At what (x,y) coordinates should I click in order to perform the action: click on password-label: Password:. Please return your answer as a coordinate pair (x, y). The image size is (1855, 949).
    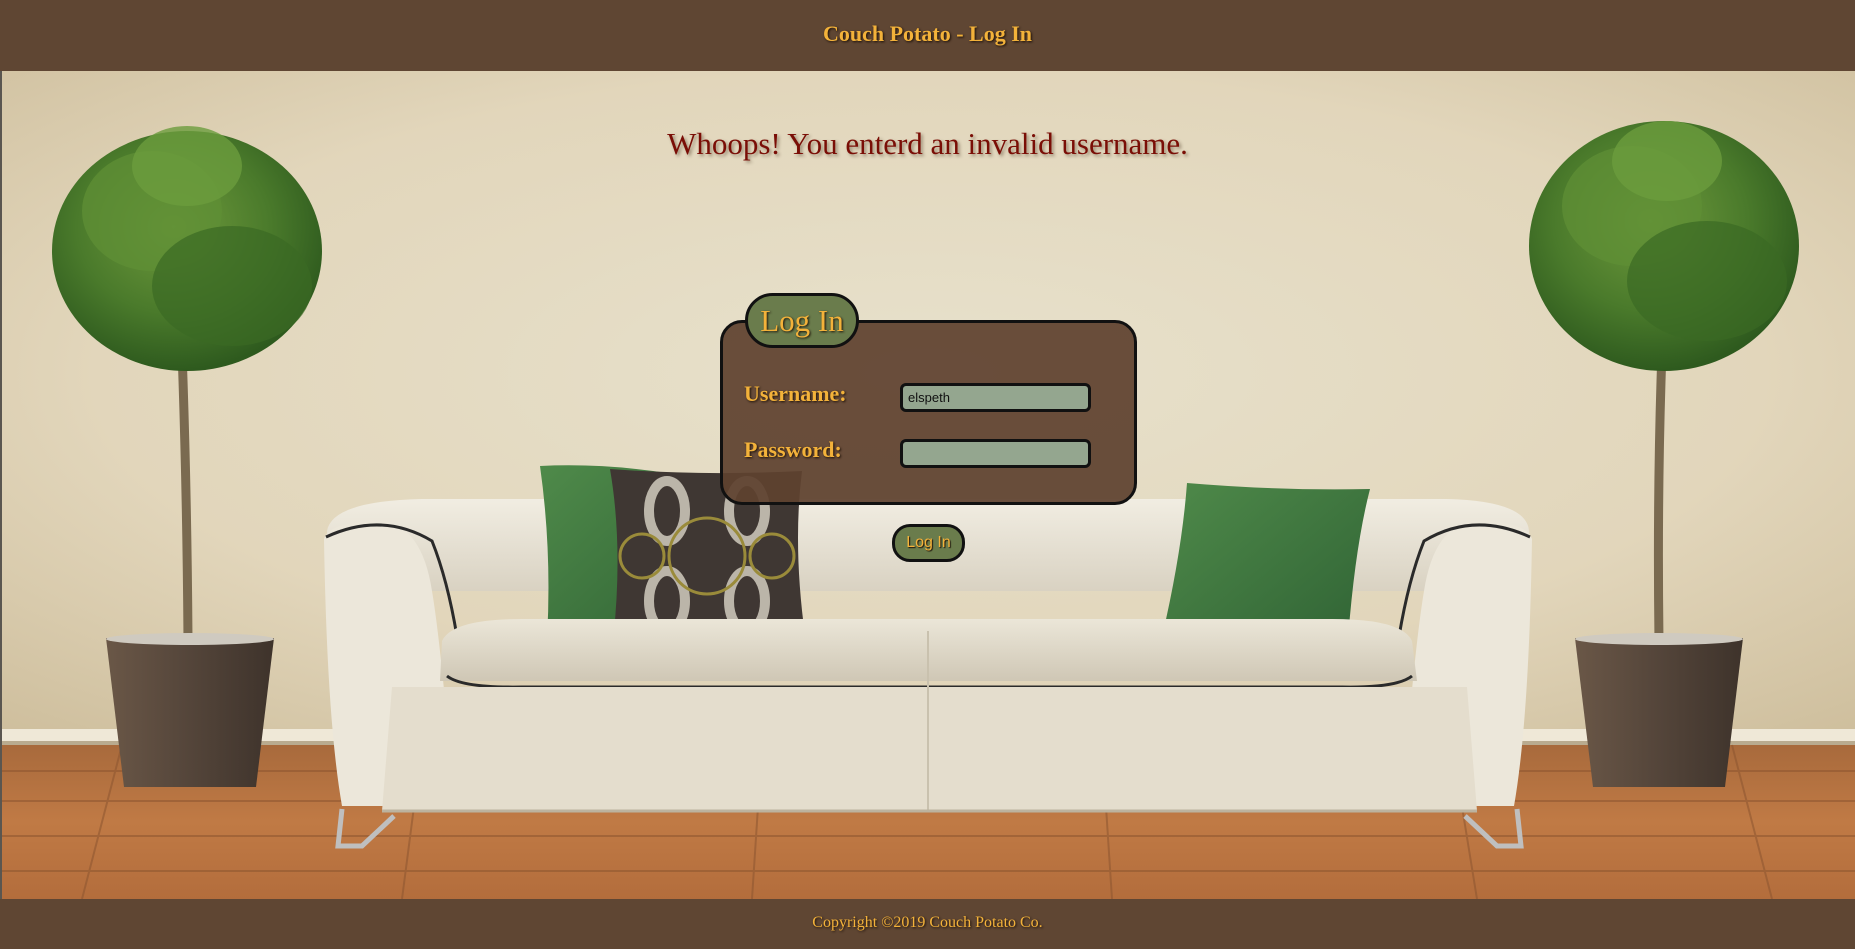
    Looking at the image, I should click on (793, 449).